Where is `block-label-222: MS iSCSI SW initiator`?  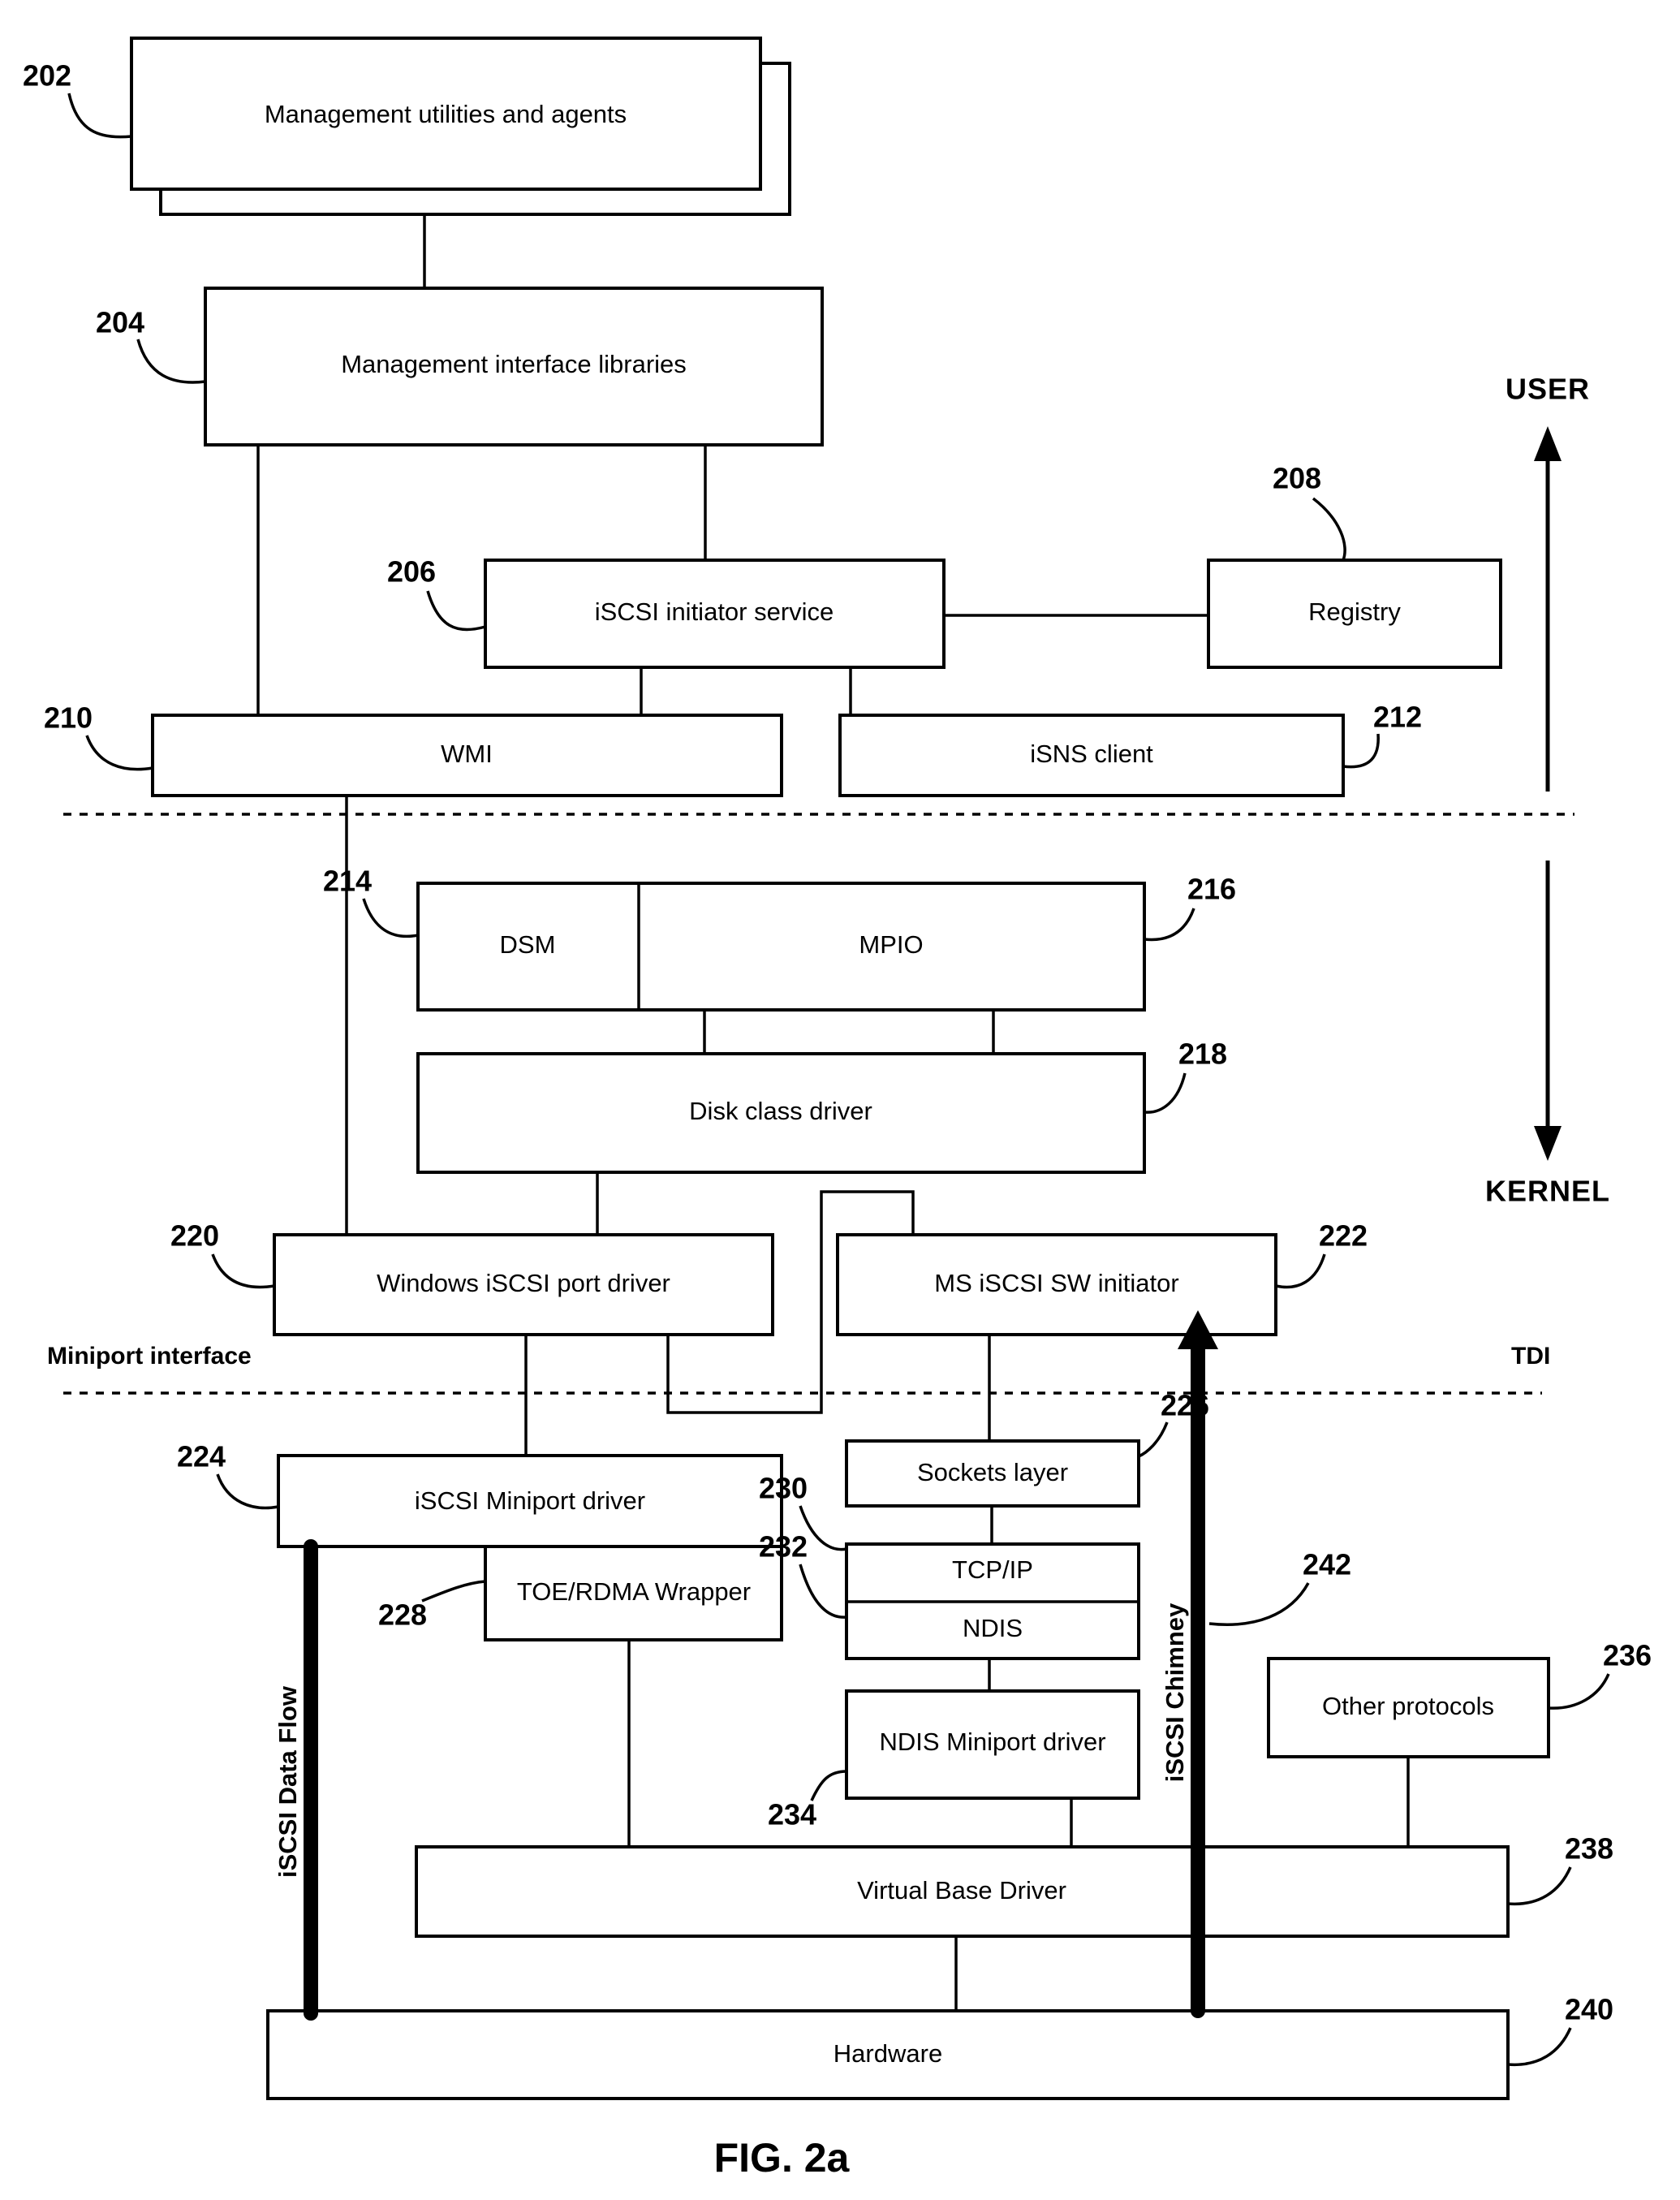 block-label-222: MS iSCSI SW initiator is located at coordinates (1056, 1283).